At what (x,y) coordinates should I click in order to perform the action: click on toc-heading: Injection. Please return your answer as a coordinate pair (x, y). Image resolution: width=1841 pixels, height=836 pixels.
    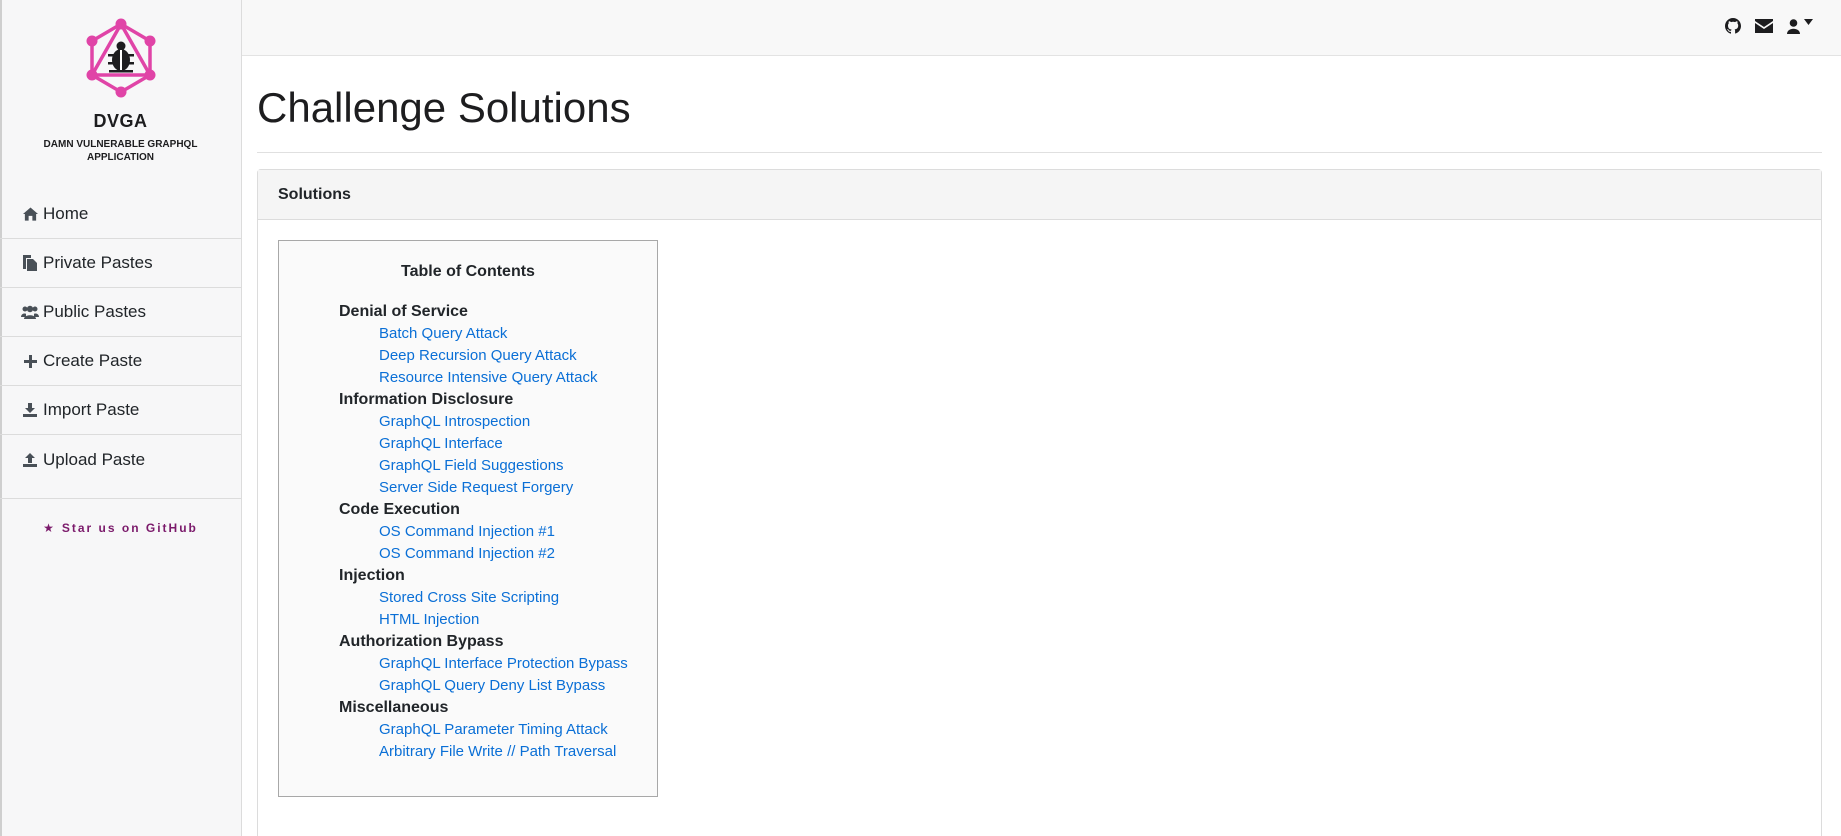
    Looking at the image, I should click on (372, 575).